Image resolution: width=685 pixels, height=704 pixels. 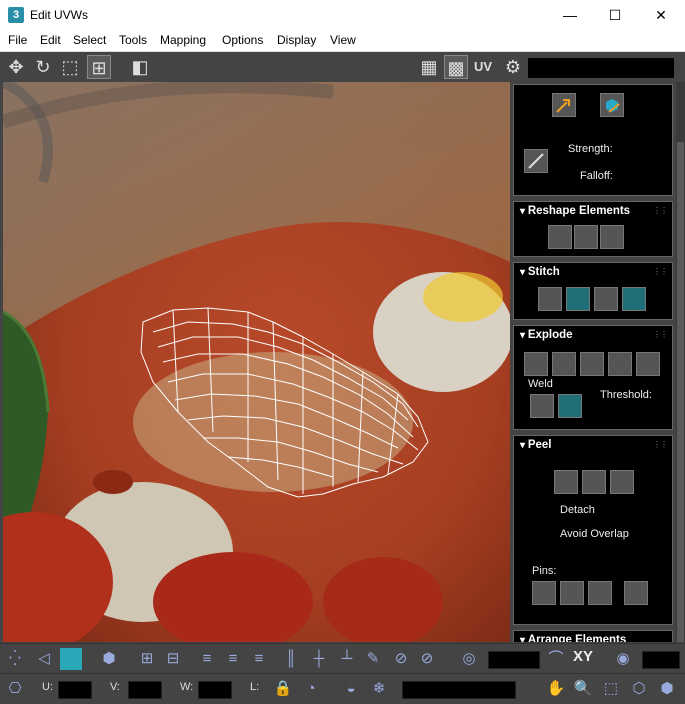 What do you see at coordinates (572, 593) in the screenshot?
I see `unpin-button` at bounding box center [572, 593].